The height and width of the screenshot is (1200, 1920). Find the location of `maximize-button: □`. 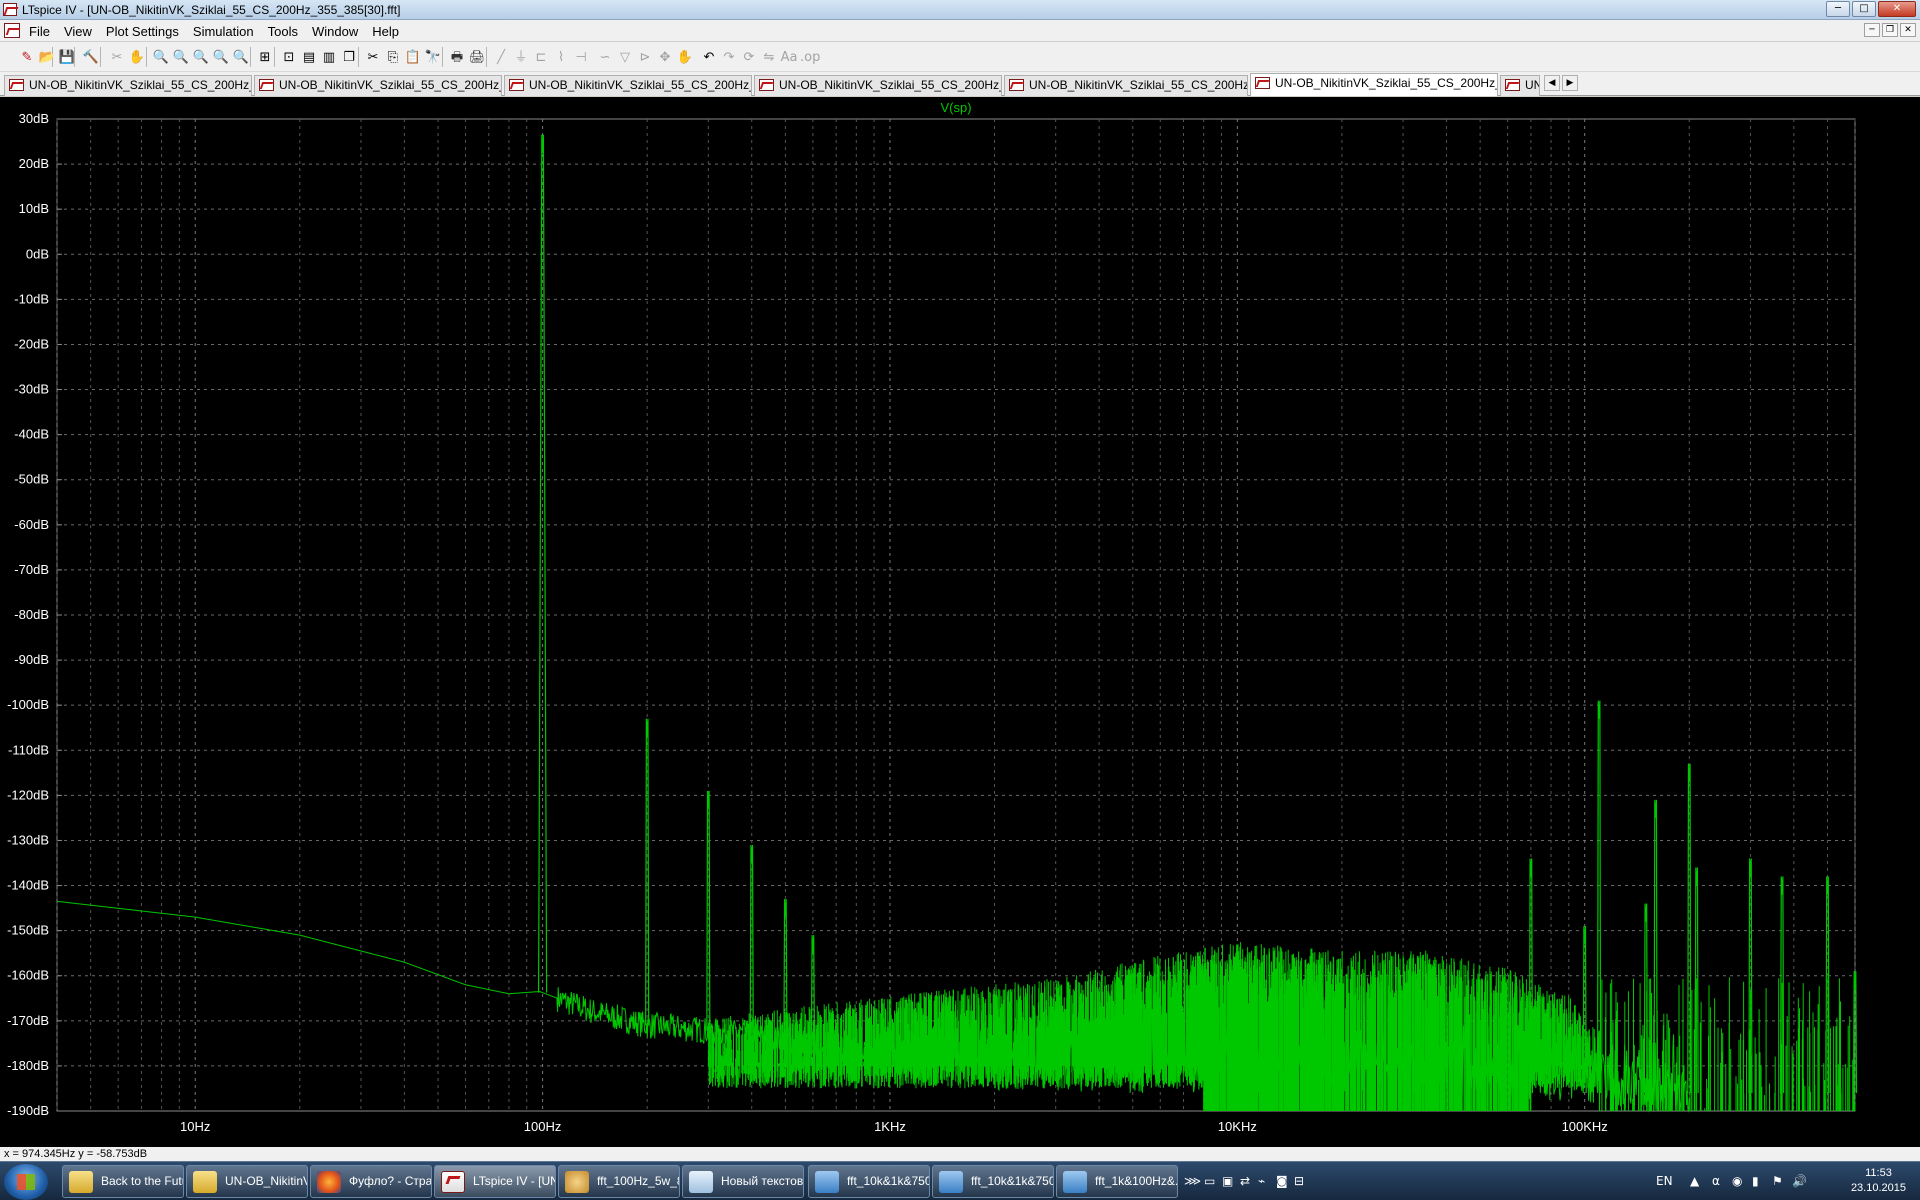

maximize-button: □ is located at coordinates (1864, 9).